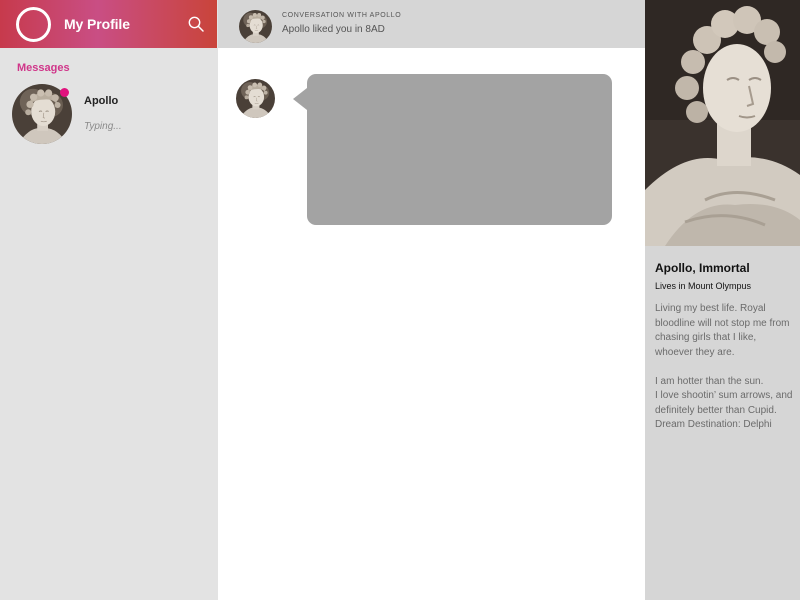  What do you see at coordinates (255, 98) in the screenshot?
I see `message-avatar` at bounding box center [255, 98].